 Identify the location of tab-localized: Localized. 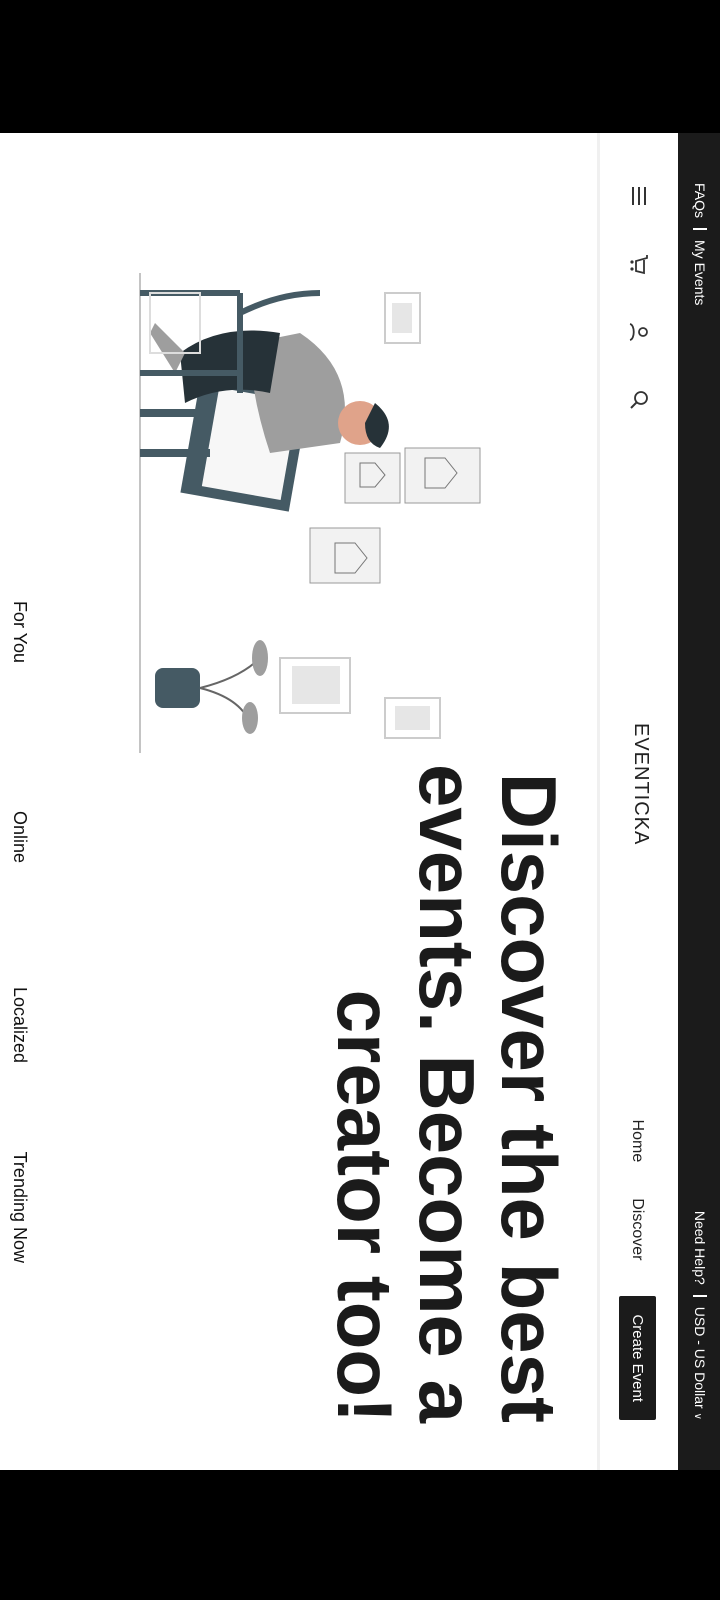
(19, 963).